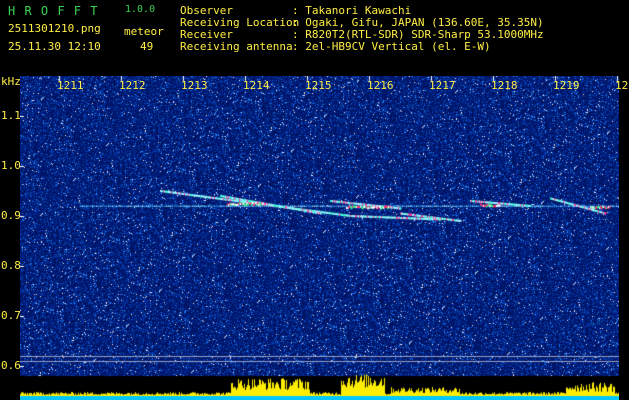 Image resolution: width=629 pixels, height=400 pixels. I want to click on x-tick-label: 1211, so click(70, 85).